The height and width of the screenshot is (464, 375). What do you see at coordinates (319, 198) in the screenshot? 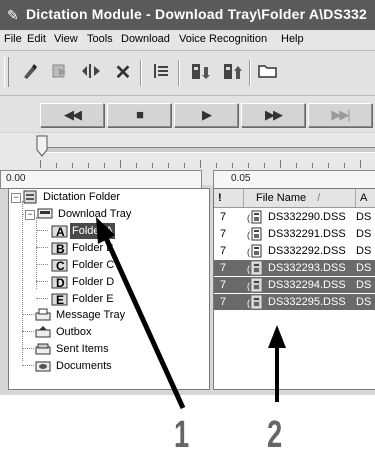
I see `sort-indicator-icon: /` at bounding box center [319, 198].